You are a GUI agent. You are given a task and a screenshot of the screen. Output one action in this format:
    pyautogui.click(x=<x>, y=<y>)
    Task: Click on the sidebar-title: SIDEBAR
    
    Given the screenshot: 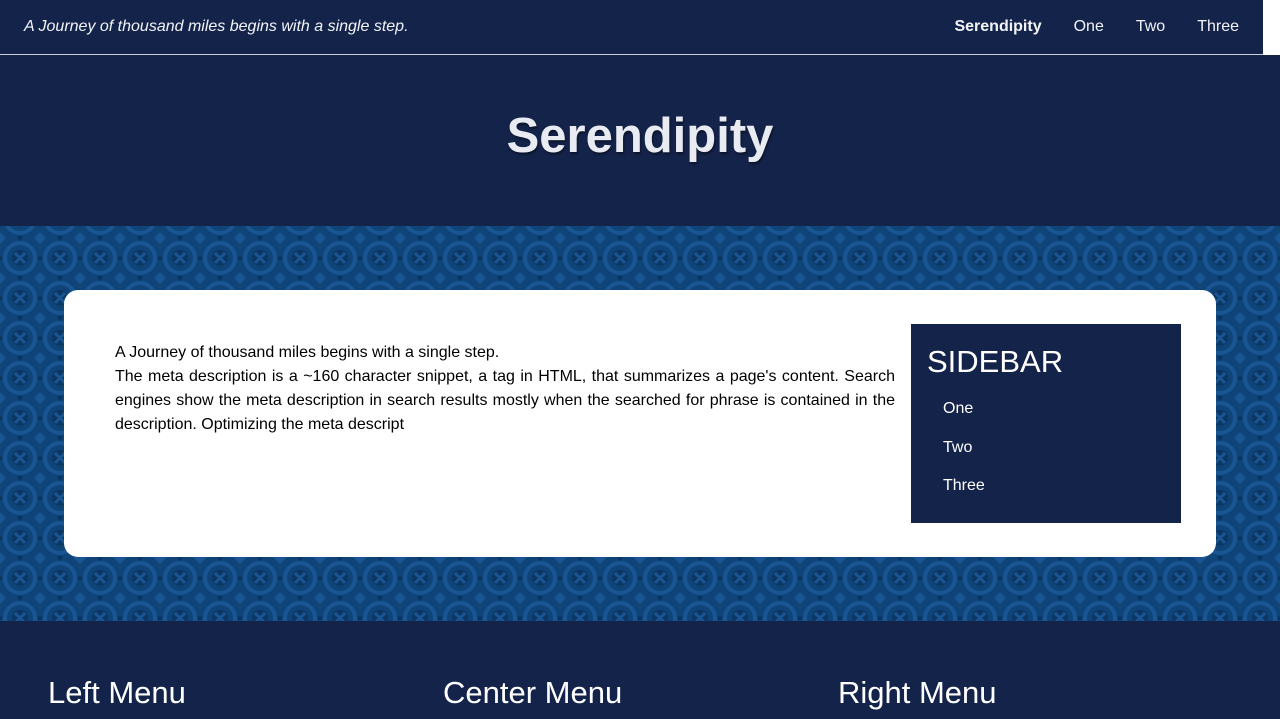 What is the action you would take?
    pyautogui.click(x=995, y=361)
    